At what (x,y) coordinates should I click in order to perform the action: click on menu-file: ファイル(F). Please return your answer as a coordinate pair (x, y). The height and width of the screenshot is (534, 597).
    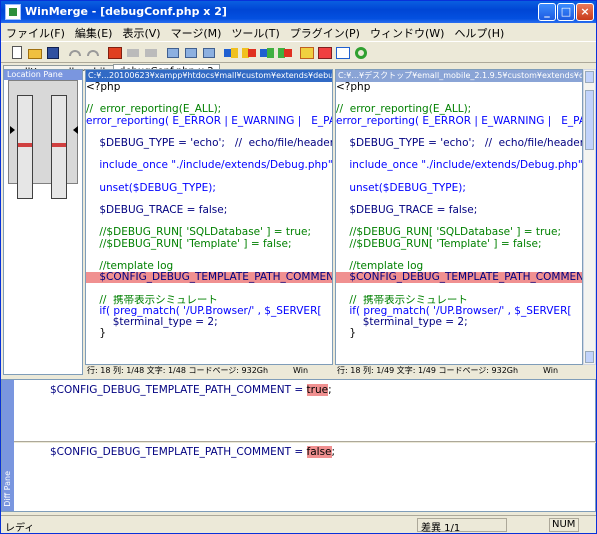
    Looking at the image, I should click on (35, 33).